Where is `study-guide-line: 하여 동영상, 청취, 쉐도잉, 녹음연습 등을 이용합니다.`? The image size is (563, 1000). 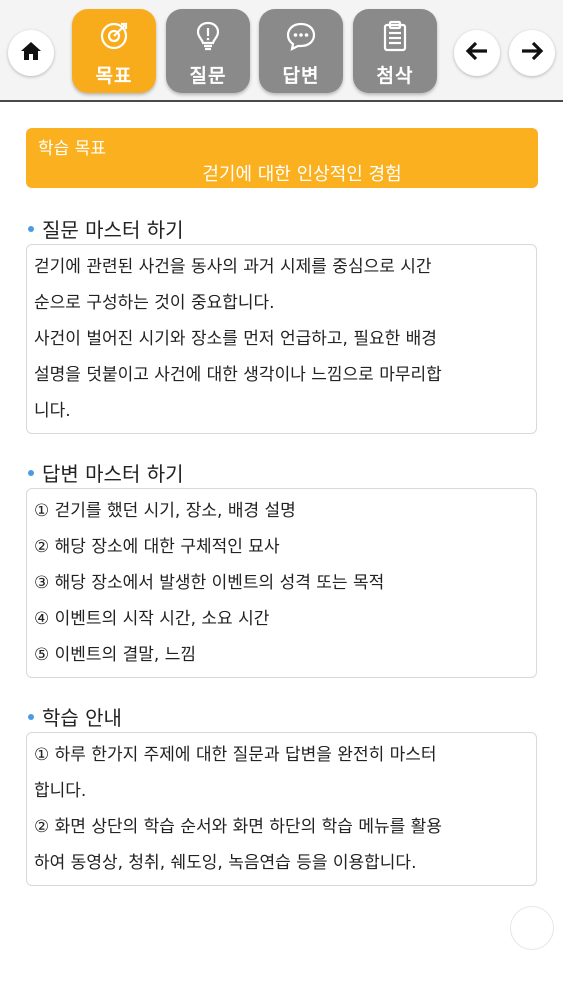 study-guide-line: 하여 동영상, 청취, 쉐도잉, 녹음연습 등을 이용합니다. is located at coordinates (225, 863).